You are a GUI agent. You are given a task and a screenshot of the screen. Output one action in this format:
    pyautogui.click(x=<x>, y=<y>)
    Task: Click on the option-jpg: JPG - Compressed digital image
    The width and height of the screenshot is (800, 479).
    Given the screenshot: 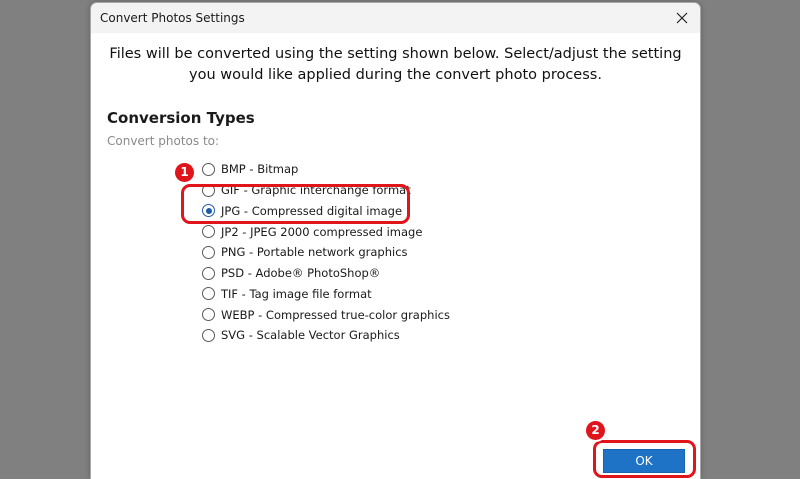 What is the action you would take?
    pyautogui.click(x=326, y=211)
    